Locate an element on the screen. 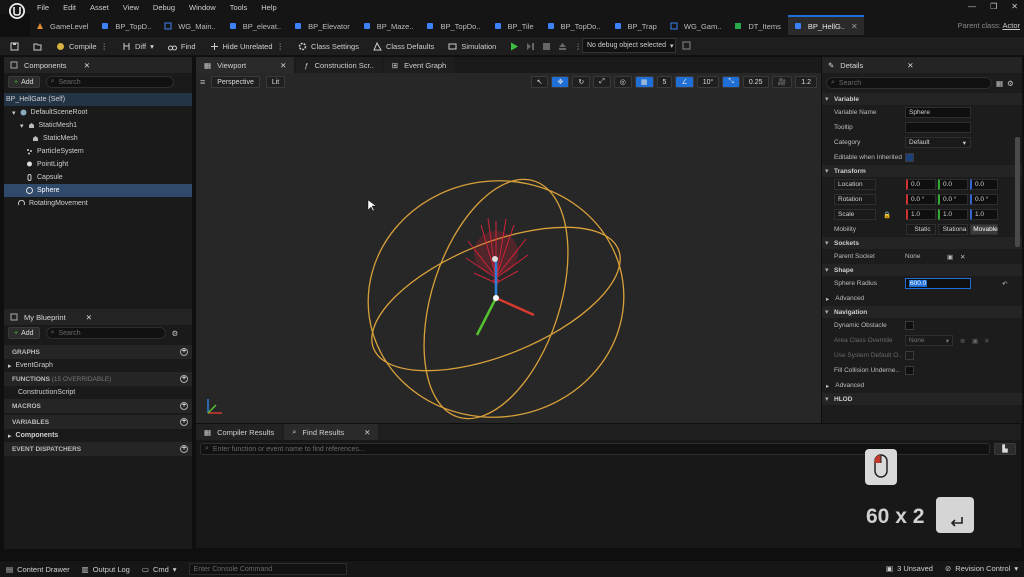 This screenshot has width=1024, height=577. step-icon is located at coordinates (530, 46).